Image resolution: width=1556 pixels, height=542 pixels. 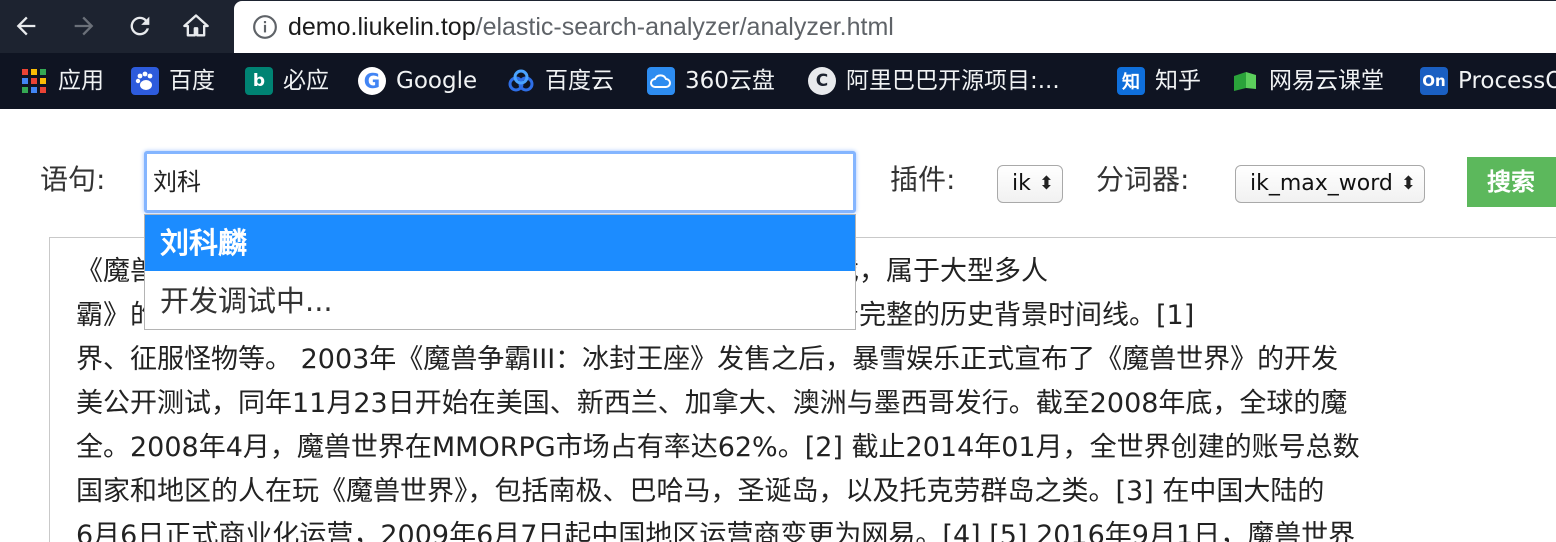 What do you see at coordinates (923, 179) in the screenshot?
I see `plugin-label: 插件:` at bounding box center [923, 179].